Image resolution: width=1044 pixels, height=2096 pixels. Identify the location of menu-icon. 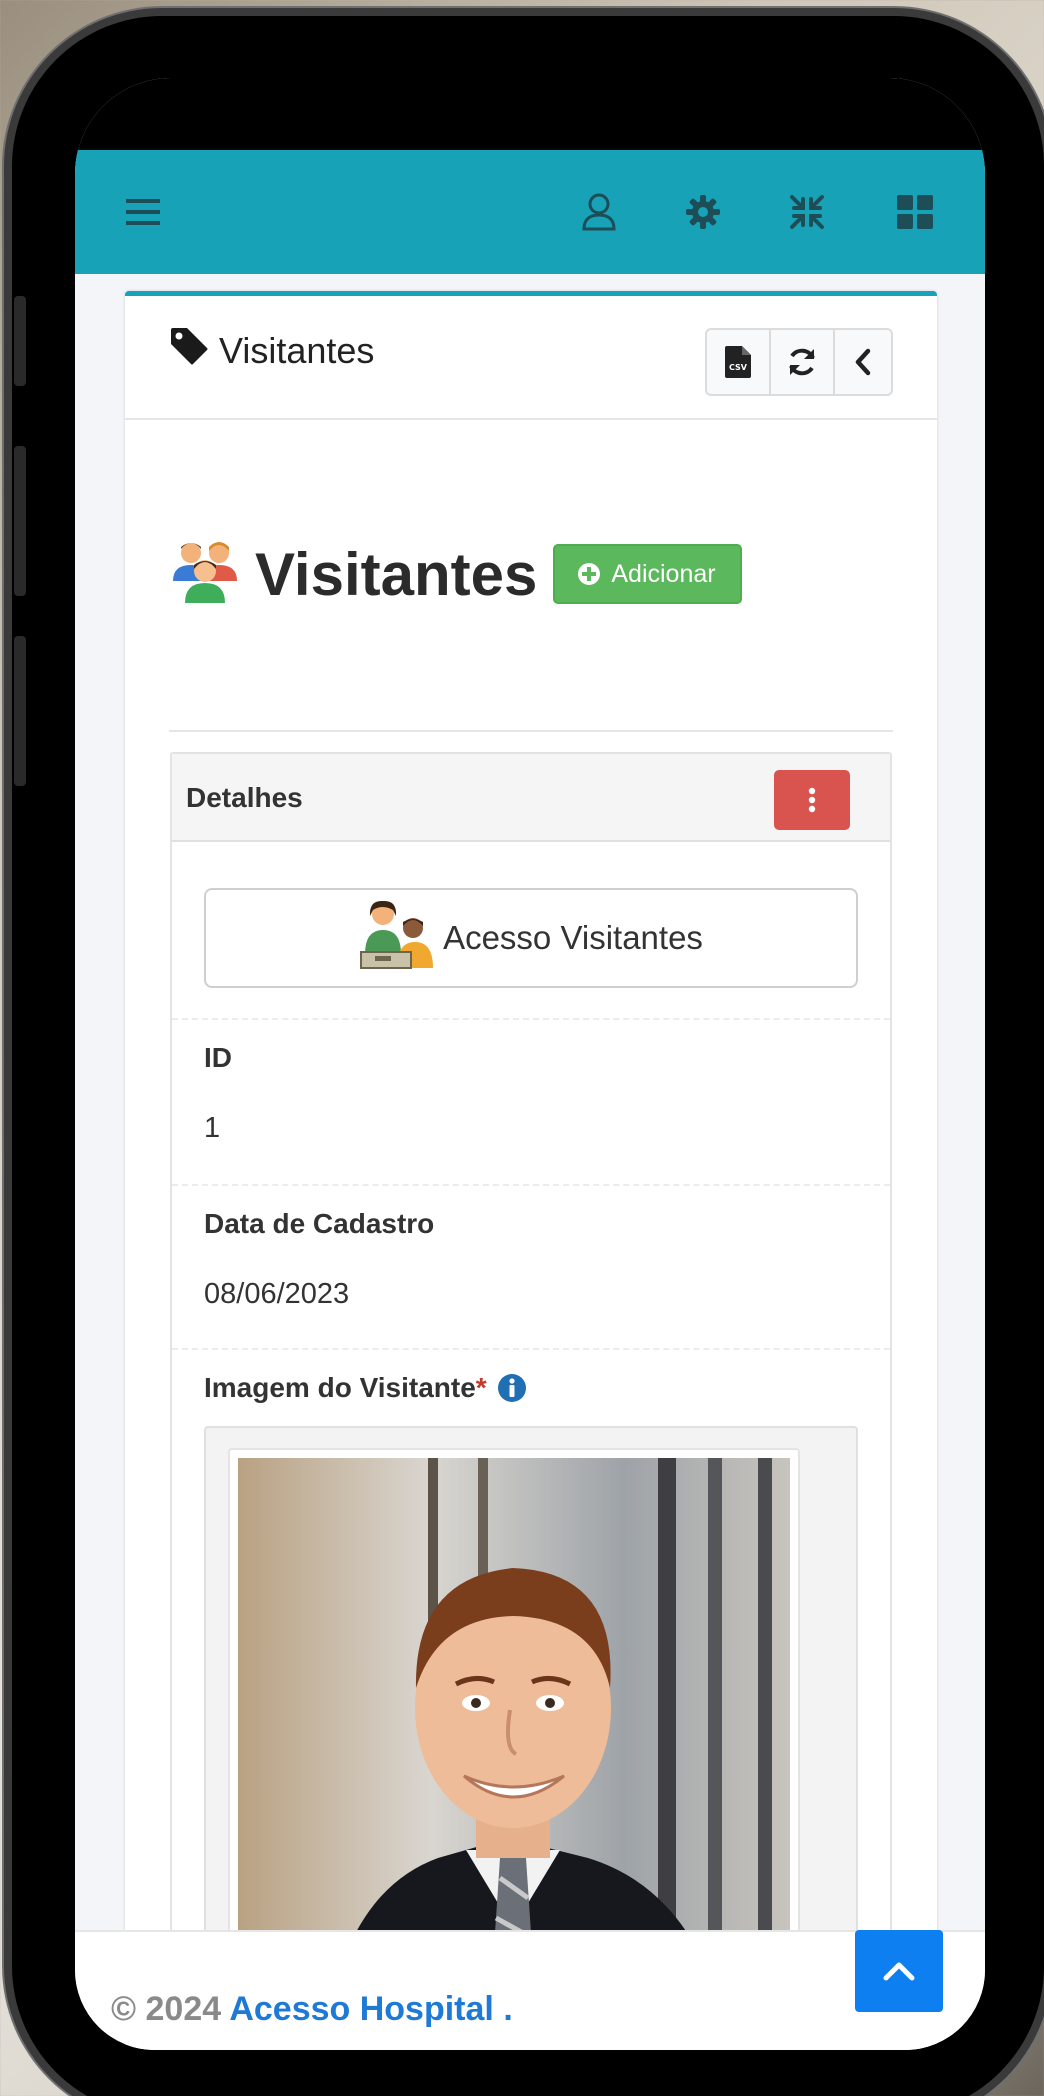
(143, 212).